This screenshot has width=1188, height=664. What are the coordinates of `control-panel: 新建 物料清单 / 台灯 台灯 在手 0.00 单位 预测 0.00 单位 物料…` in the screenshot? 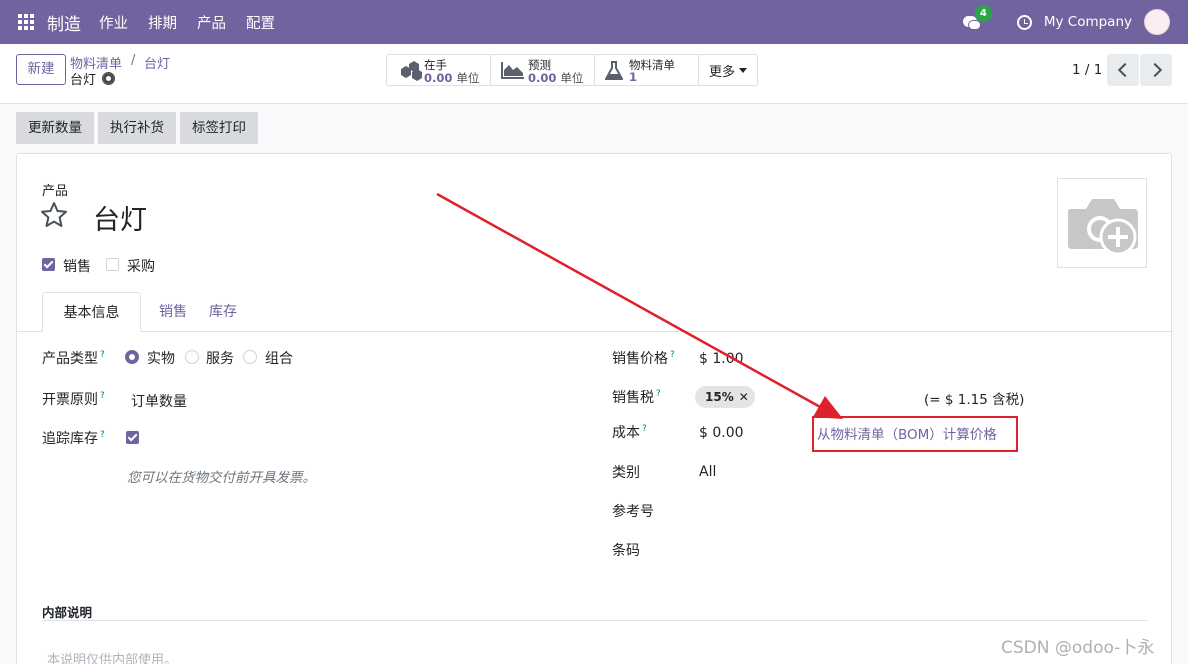 It's located at (594, 74).